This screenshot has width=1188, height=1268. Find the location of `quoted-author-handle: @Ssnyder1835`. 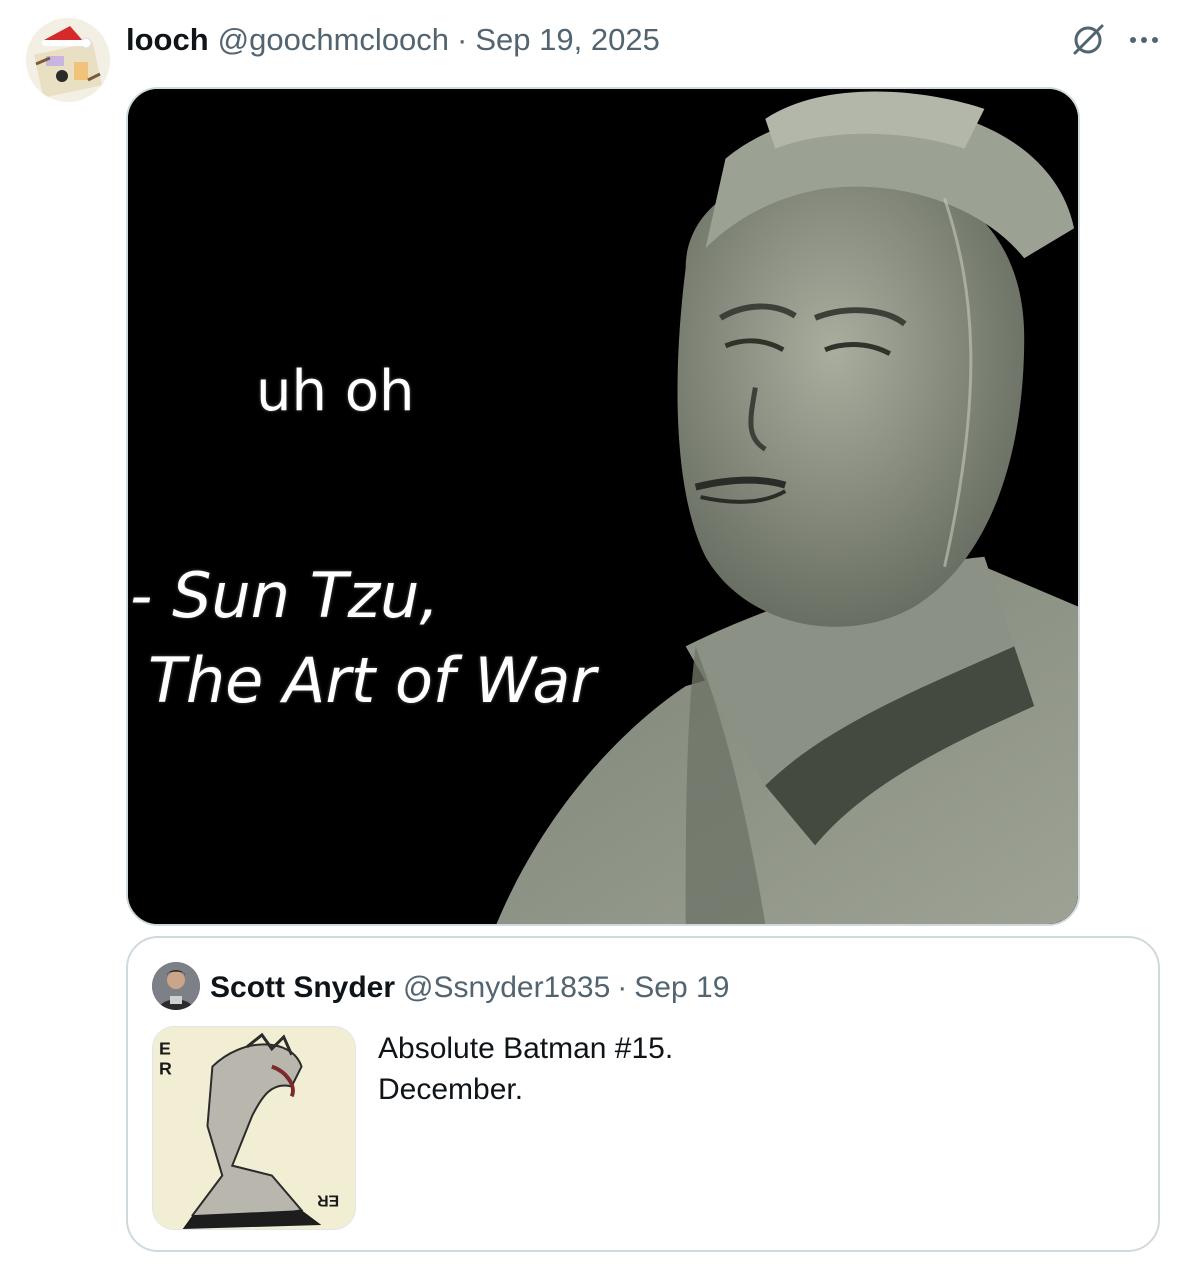

quoted-author-handle: @Ssnyder1835 is located at coordinates (507, 987).